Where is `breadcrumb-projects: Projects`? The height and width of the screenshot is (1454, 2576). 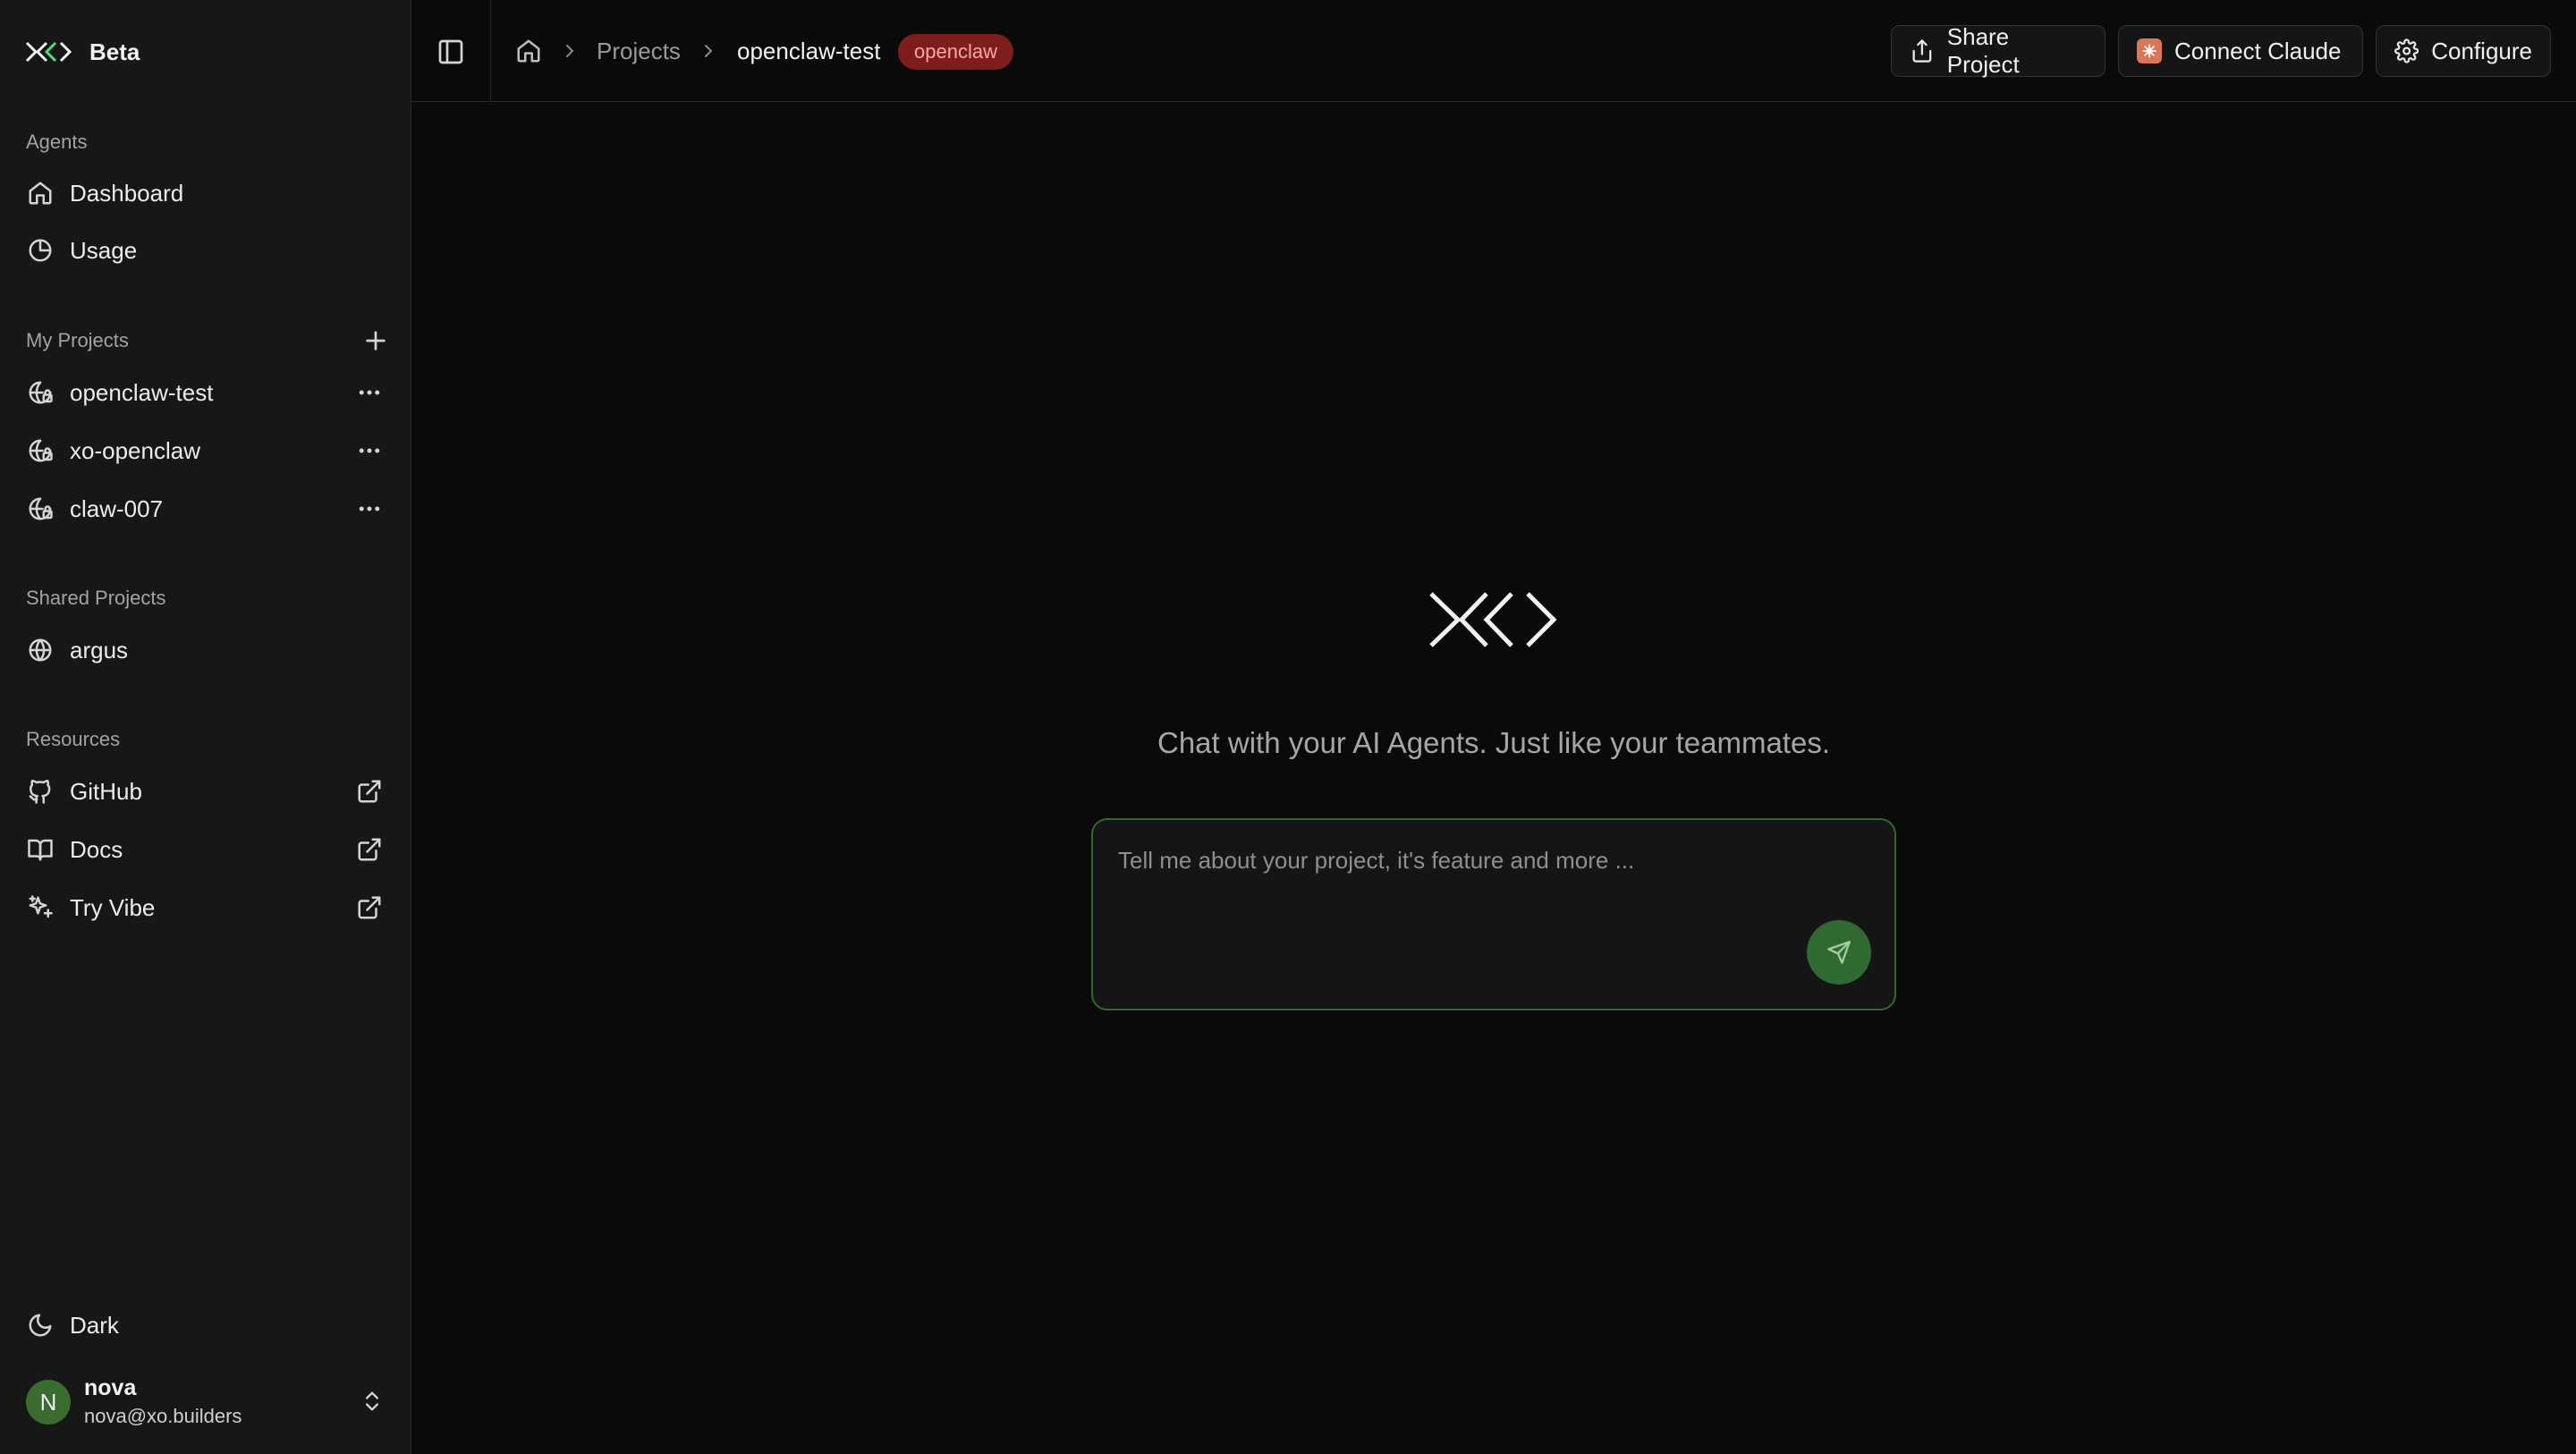
breadcrumb-projects: Projects is located at coordinates (639, 51).